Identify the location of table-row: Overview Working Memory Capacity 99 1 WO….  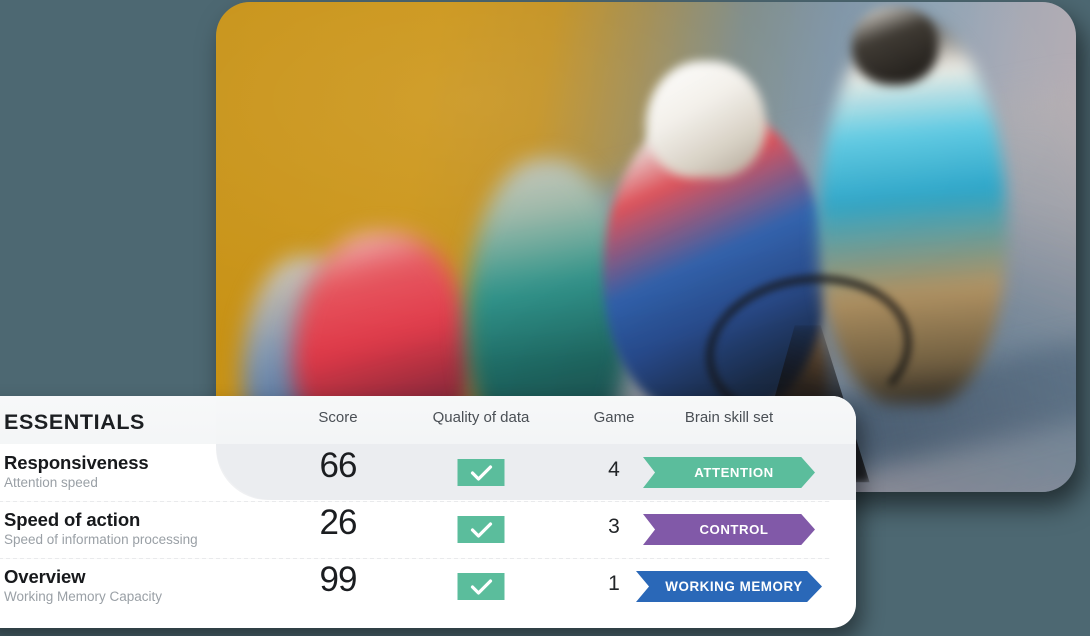
(428, 586).